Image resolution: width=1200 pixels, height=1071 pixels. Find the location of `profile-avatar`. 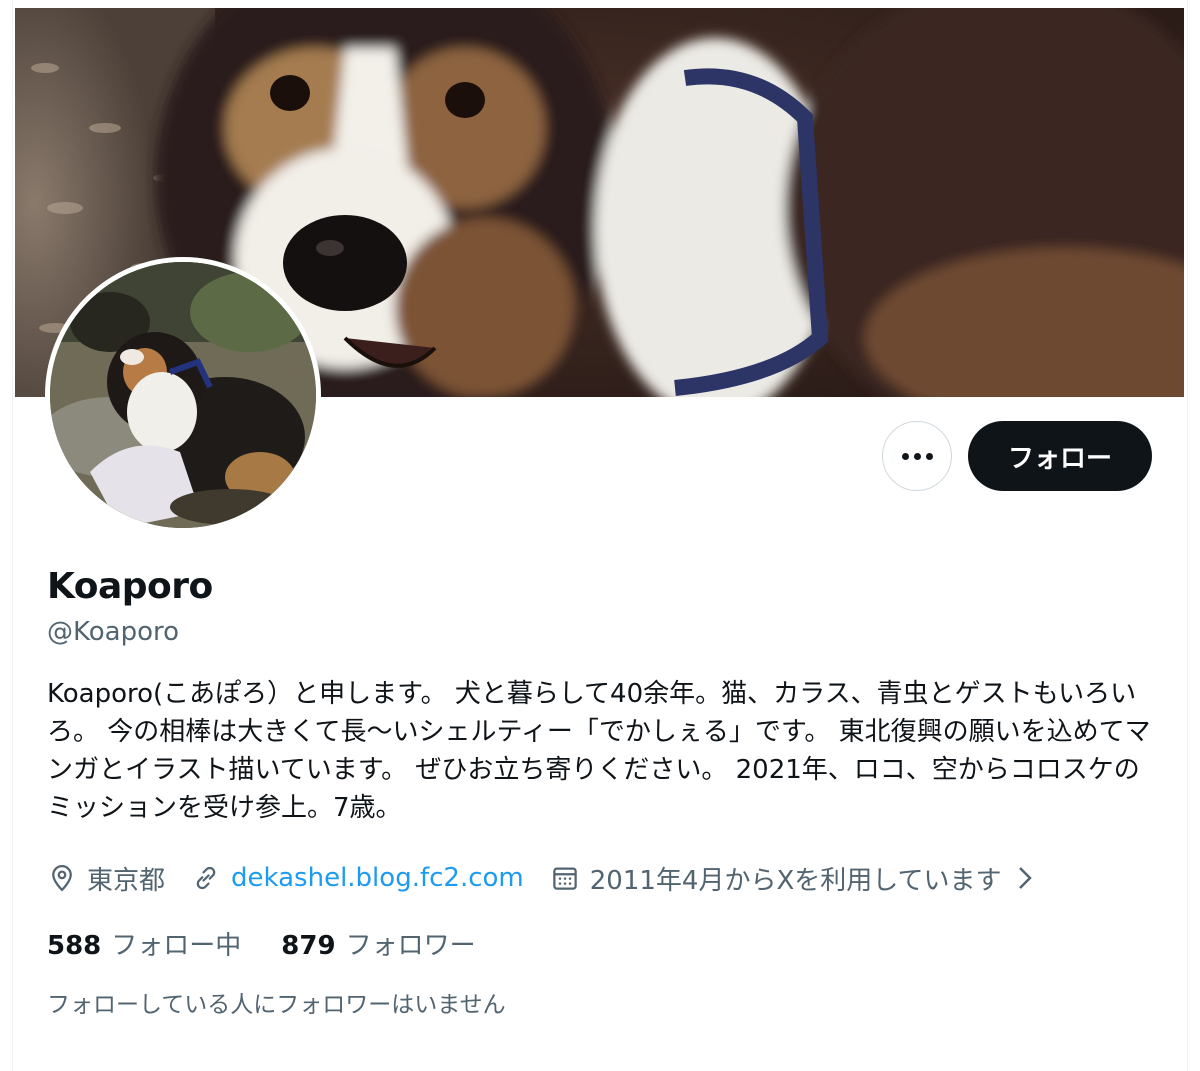

profile-avatar is located at coordinates (183, 395).